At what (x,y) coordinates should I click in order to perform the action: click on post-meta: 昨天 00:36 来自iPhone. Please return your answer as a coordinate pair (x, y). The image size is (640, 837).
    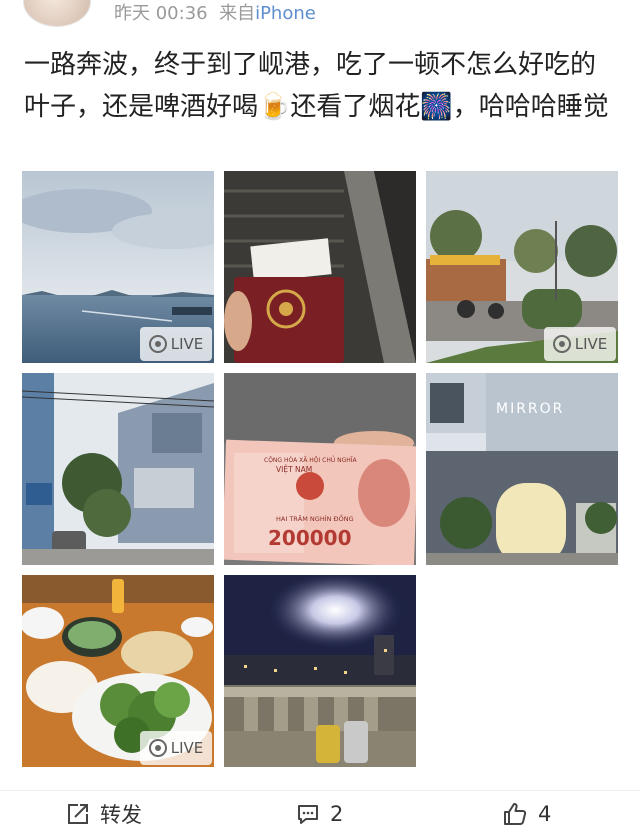
    Looking at the image, I should click on (215, 14).